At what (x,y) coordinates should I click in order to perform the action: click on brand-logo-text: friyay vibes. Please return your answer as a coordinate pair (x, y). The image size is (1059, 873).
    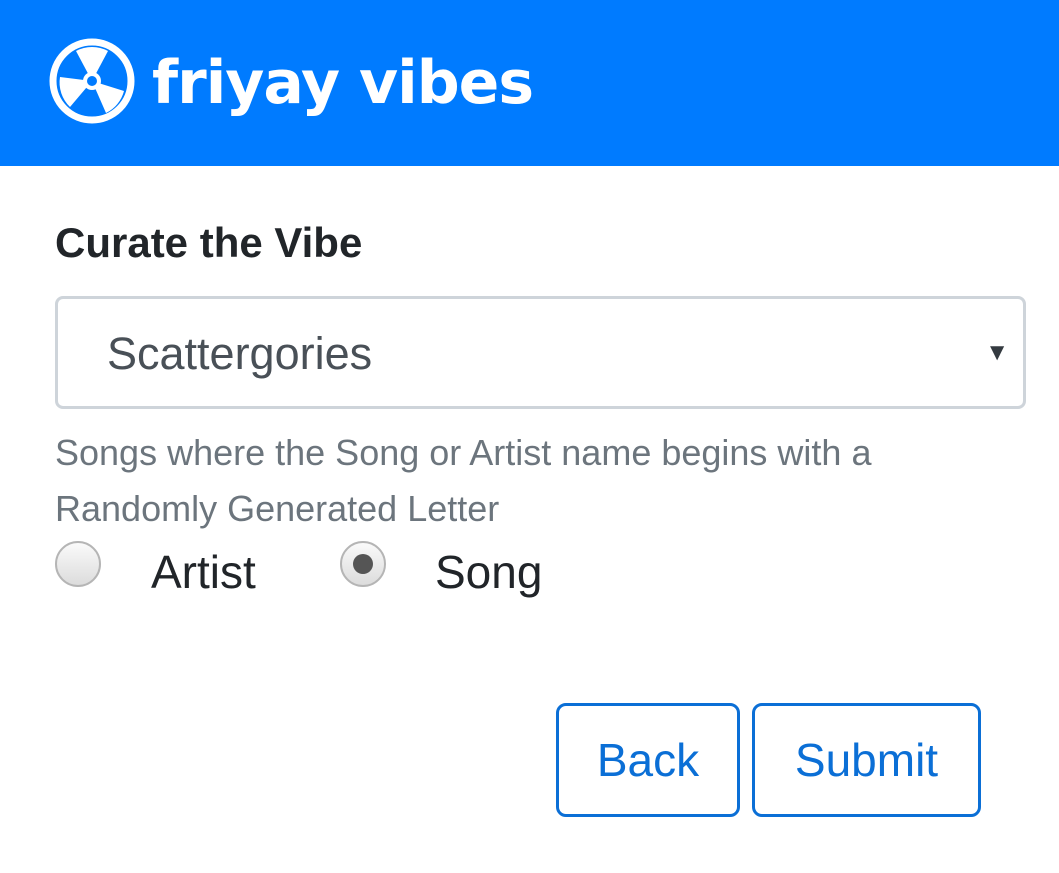
    Looking at the image, I should click on (343, 83).